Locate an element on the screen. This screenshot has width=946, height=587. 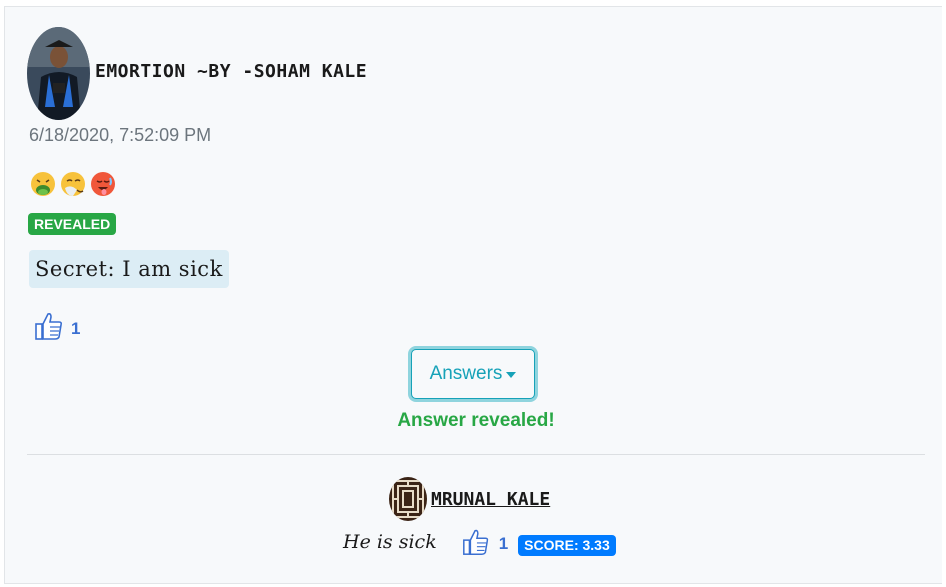
post-title: EMORTION ~BY -SOHAM KALE is located at coordinates (231, 71).